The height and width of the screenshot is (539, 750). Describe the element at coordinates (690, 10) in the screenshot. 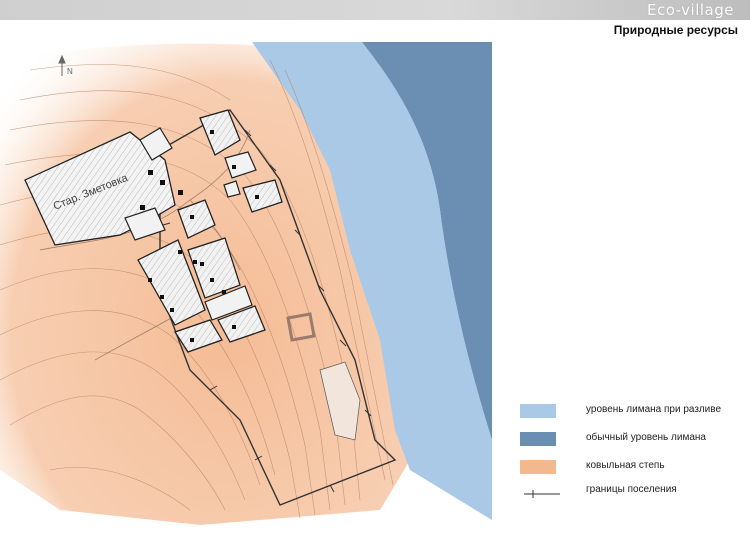

I see `brand-title: Eco-village` at that location.